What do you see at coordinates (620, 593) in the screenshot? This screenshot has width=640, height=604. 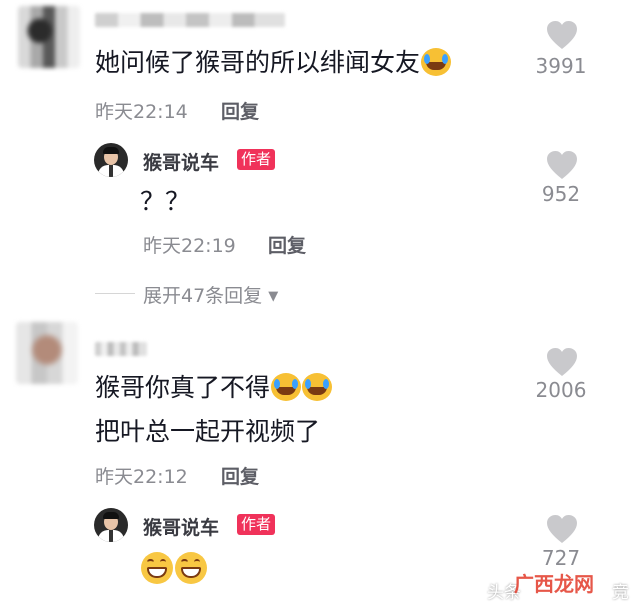 I see `watermark-suffix: 竞` at bounding box center [620, 593].